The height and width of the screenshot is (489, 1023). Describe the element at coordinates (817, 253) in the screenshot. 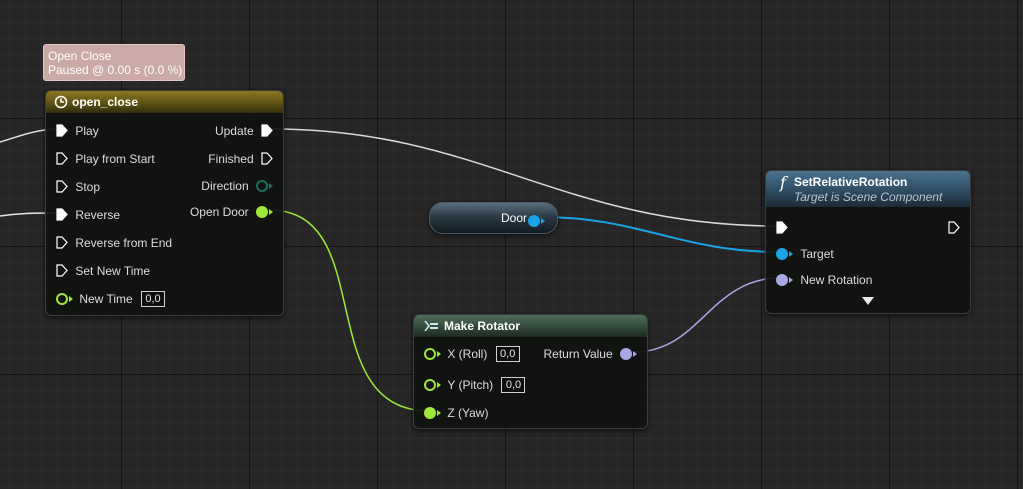

I see `pin-label: Target` at that location.